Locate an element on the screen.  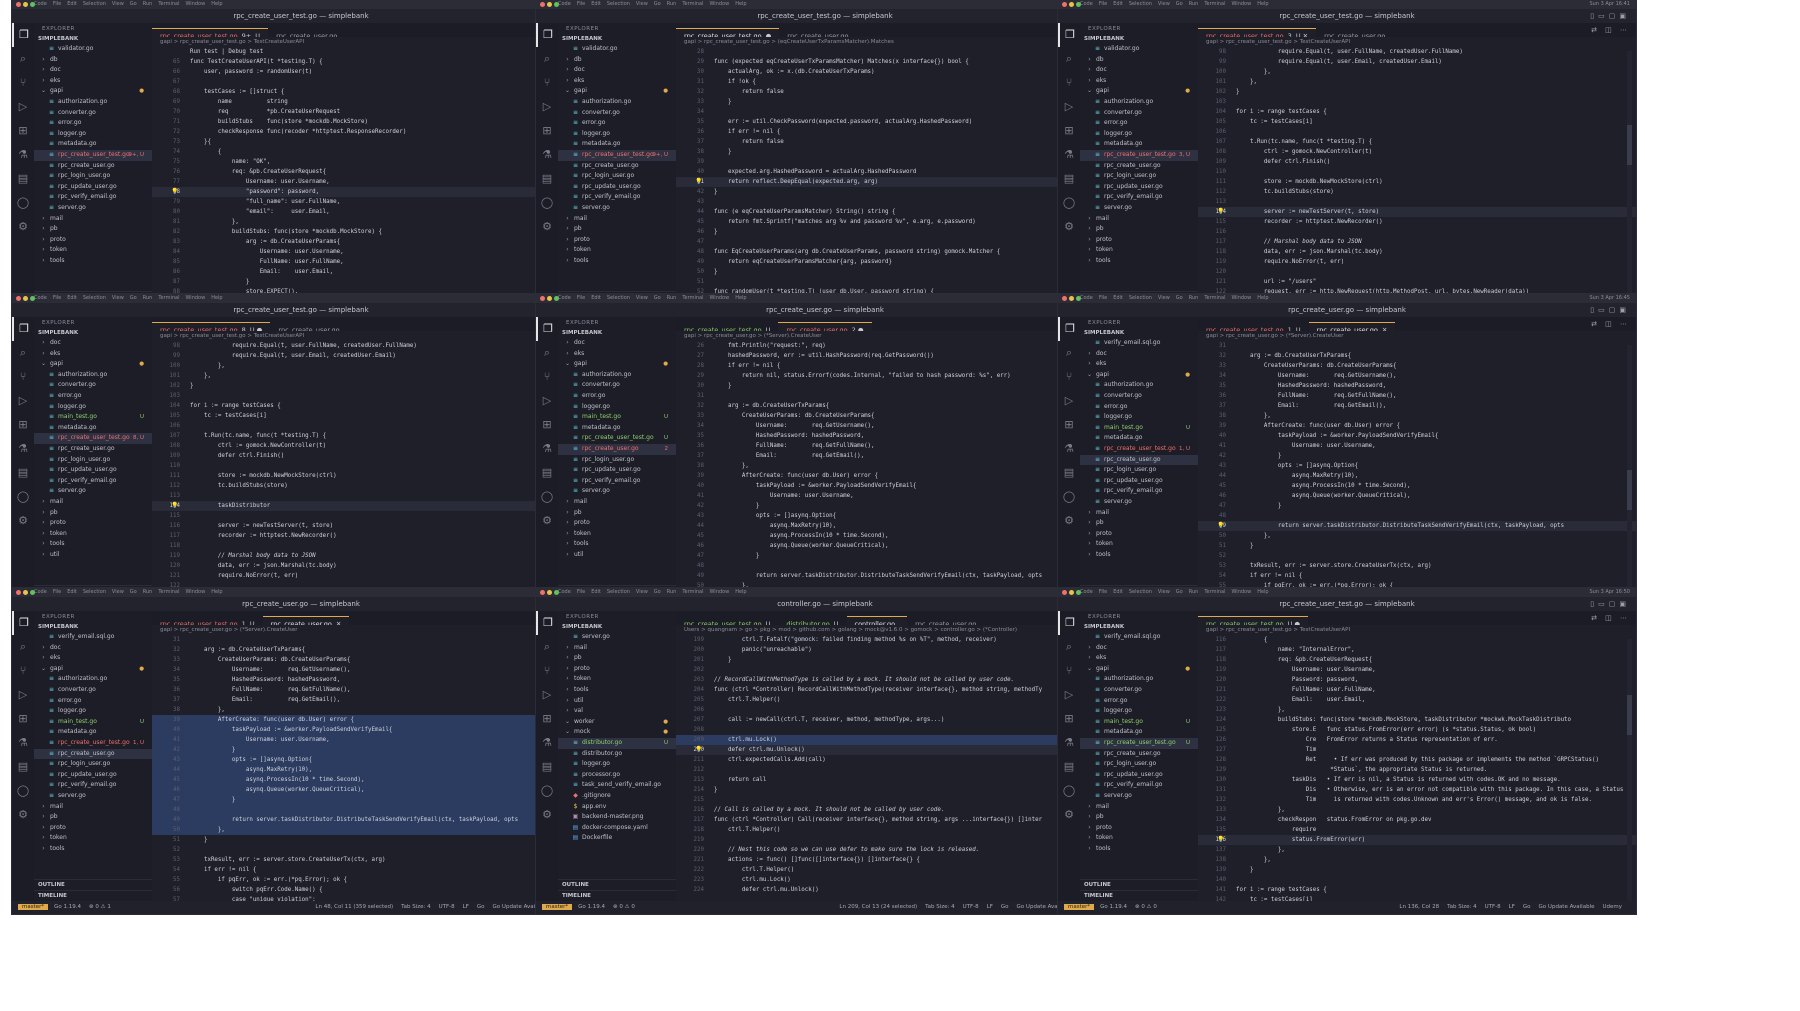
files-icon: ❐ is located at coordinates (1069, 623).